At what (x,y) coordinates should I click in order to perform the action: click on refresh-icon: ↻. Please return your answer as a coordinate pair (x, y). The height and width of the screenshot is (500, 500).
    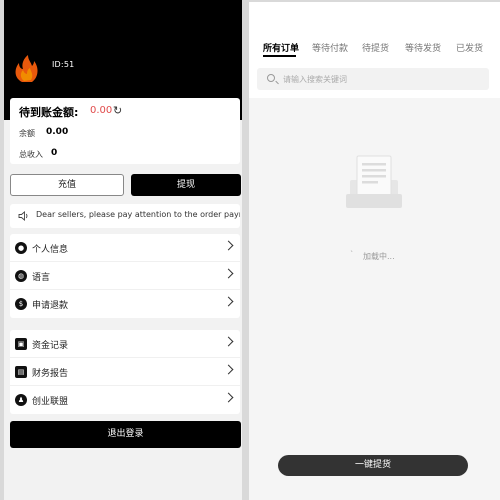
    Looking at the image, I should click on (117, 110).